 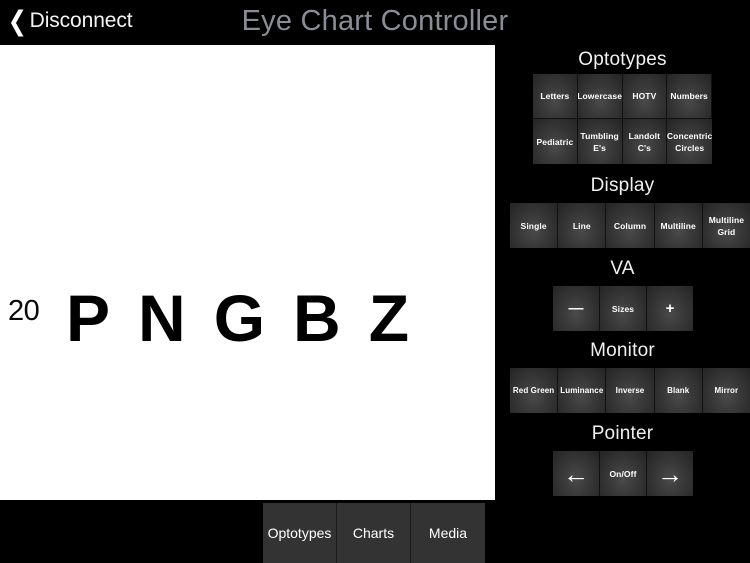 I want to click on button-label: Sizes, so click(x=623, y=308).